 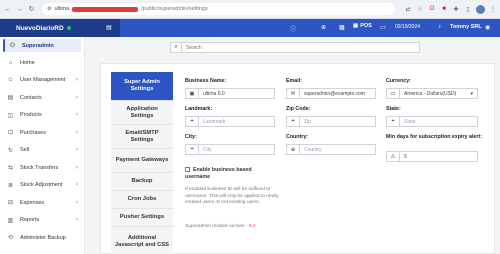 What do you see at coordinates (444, 9) in the screenshot?
I see `extension-red-icon: ■` at bounding box center [444, 9].